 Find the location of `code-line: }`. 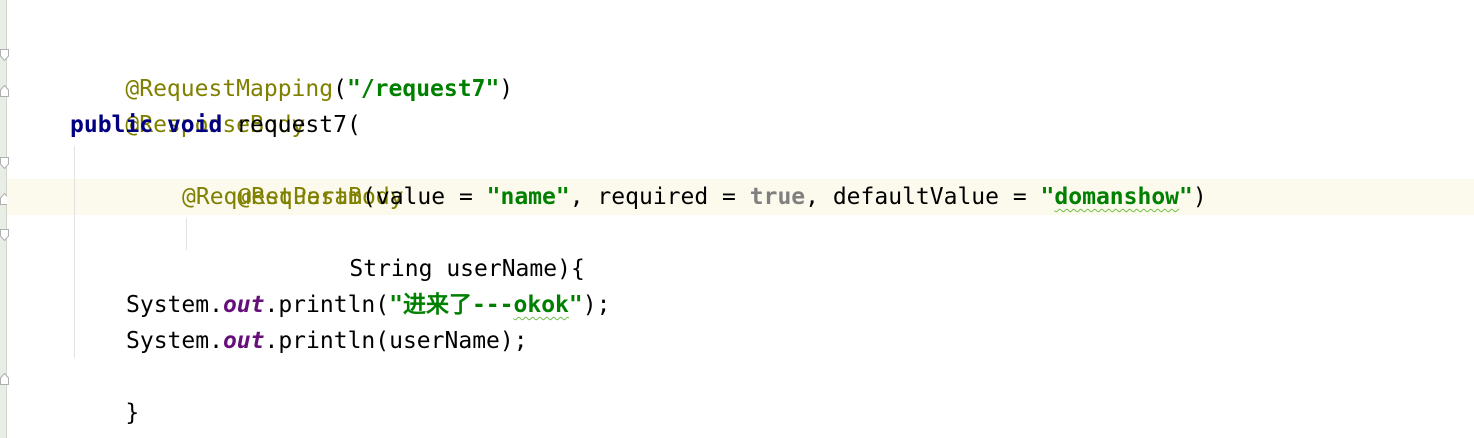

code-line: } is located at coordinates (104, 392).